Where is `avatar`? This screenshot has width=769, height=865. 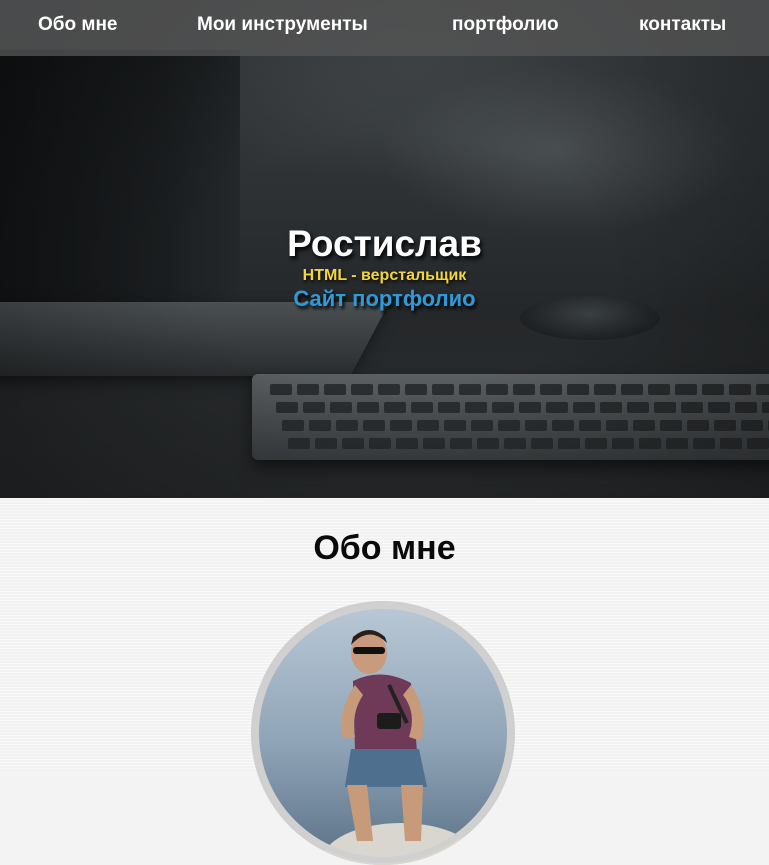 avatar is located at coordinates (383, 733).